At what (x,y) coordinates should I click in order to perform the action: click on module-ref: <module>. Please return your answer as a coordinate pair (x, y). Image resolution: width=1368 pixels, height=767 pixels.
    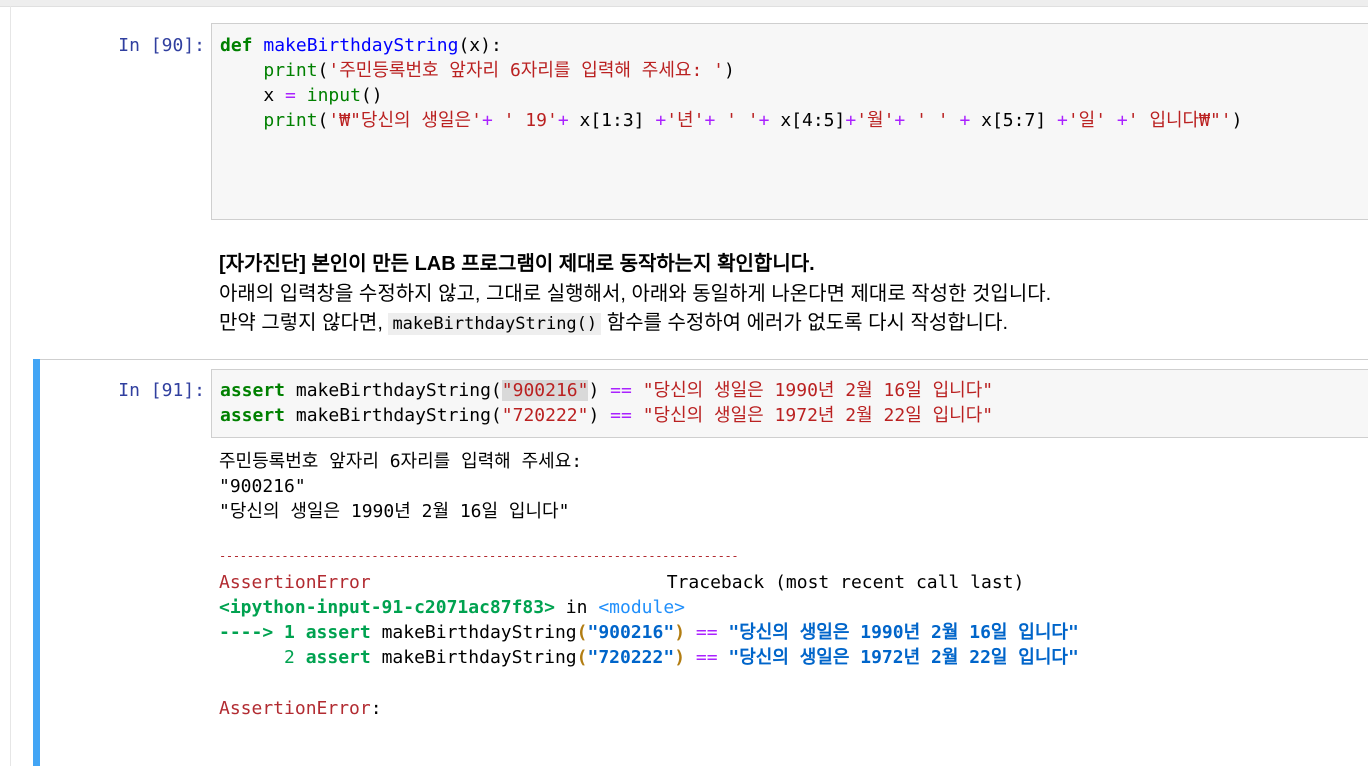
    Looking at the image, I should click on (642, 607).